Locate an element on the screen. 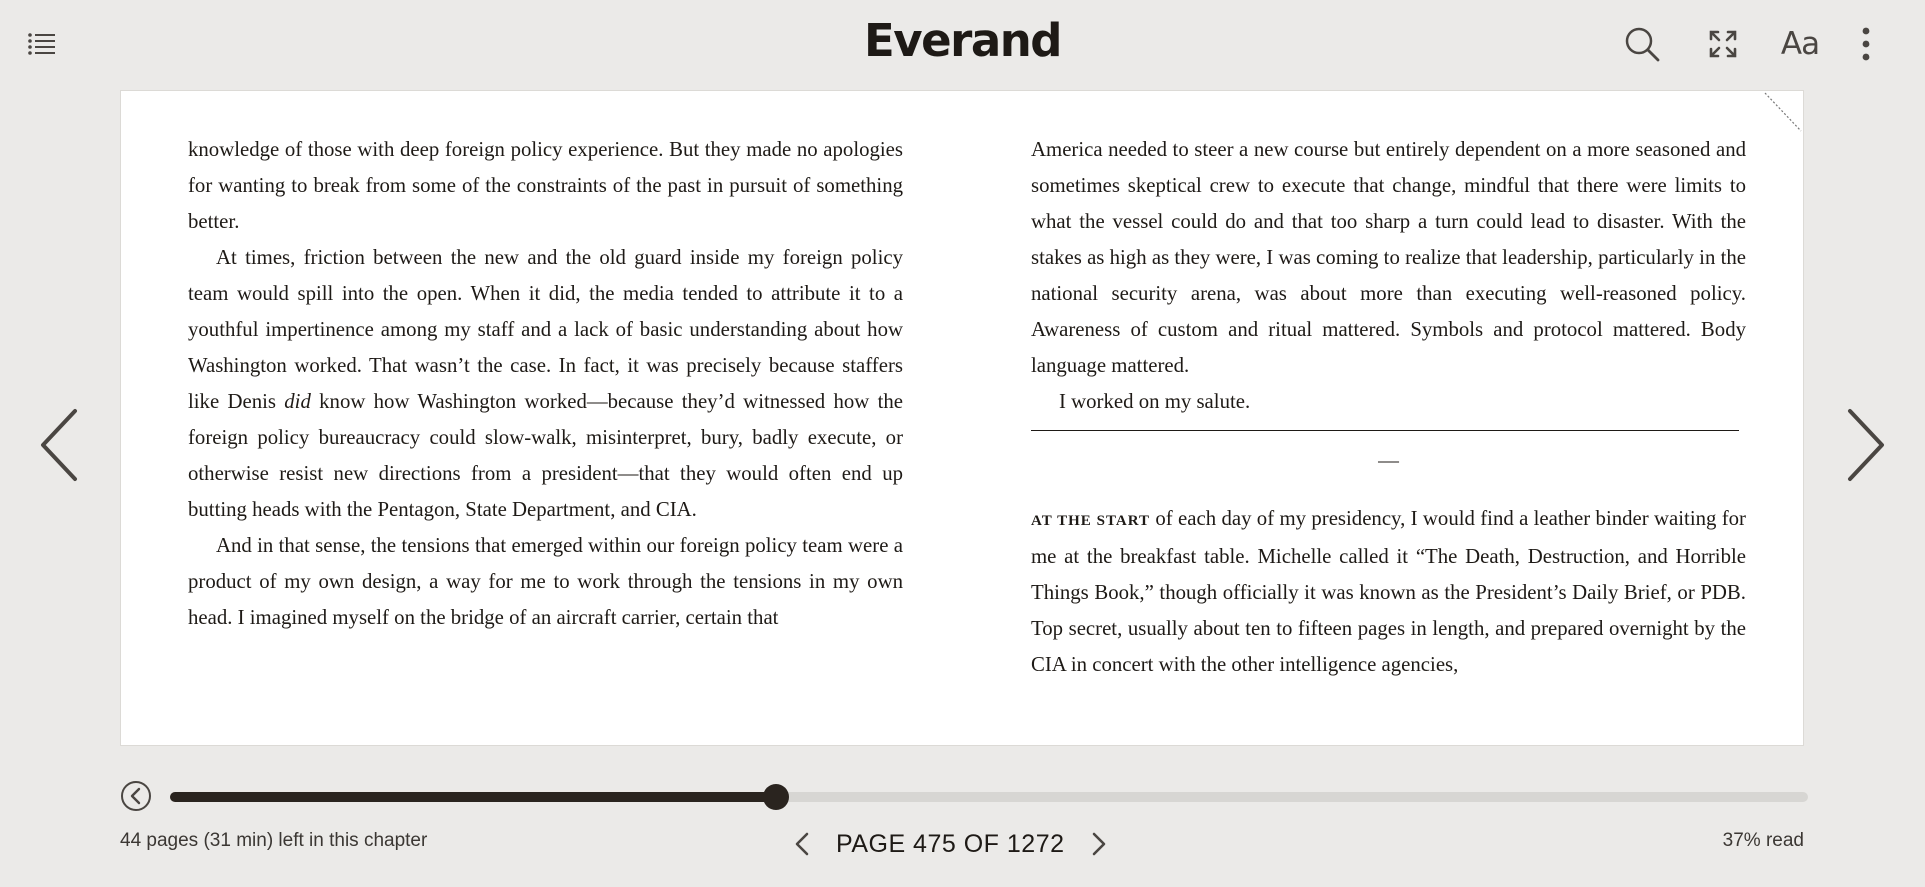  progress-track is located at coordinates (989, 797).